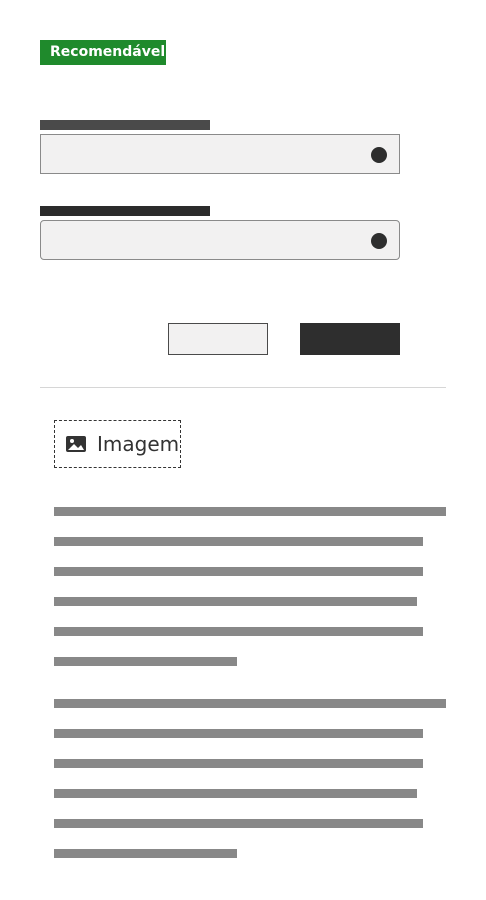 Image resolution: width=486 pixels, height=900 pixels. I want to click on image-label: Imagem, so click(138, 444).